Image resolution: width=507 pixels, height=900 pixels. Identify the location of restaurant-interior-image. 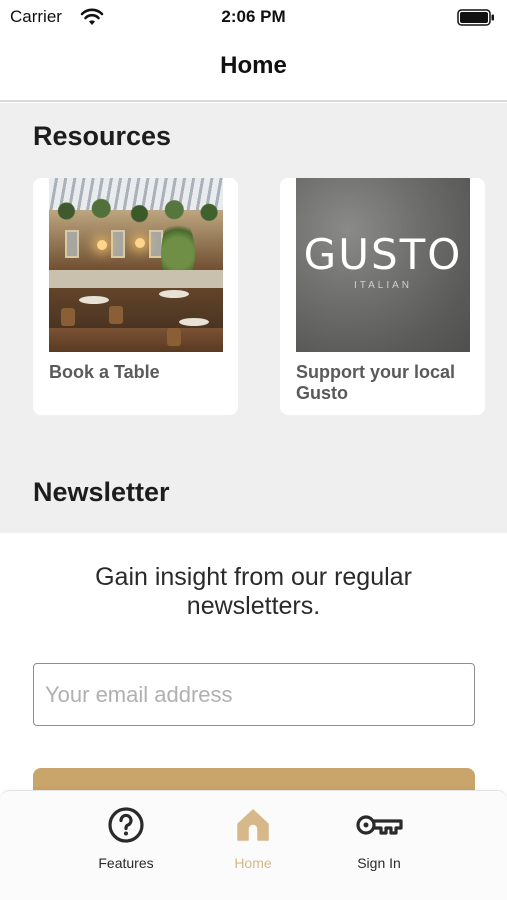
(136, 265).